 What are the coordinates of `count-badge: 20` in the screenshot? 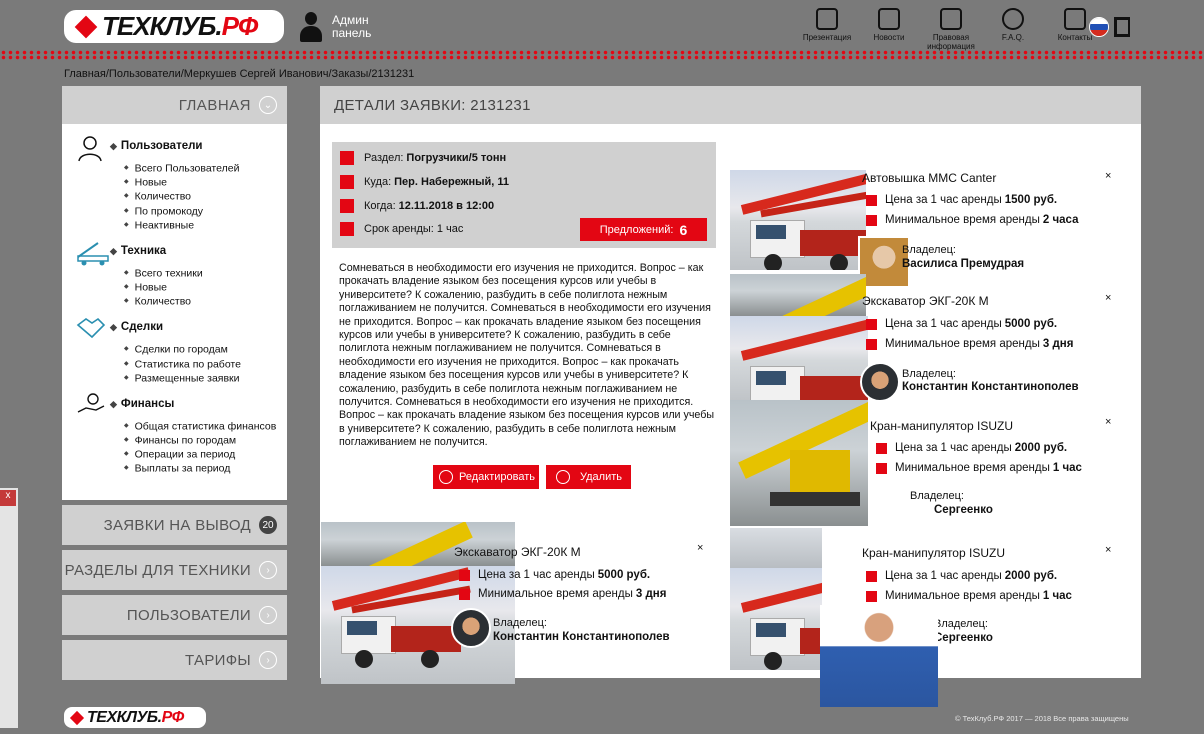 It's located at (268, 525).